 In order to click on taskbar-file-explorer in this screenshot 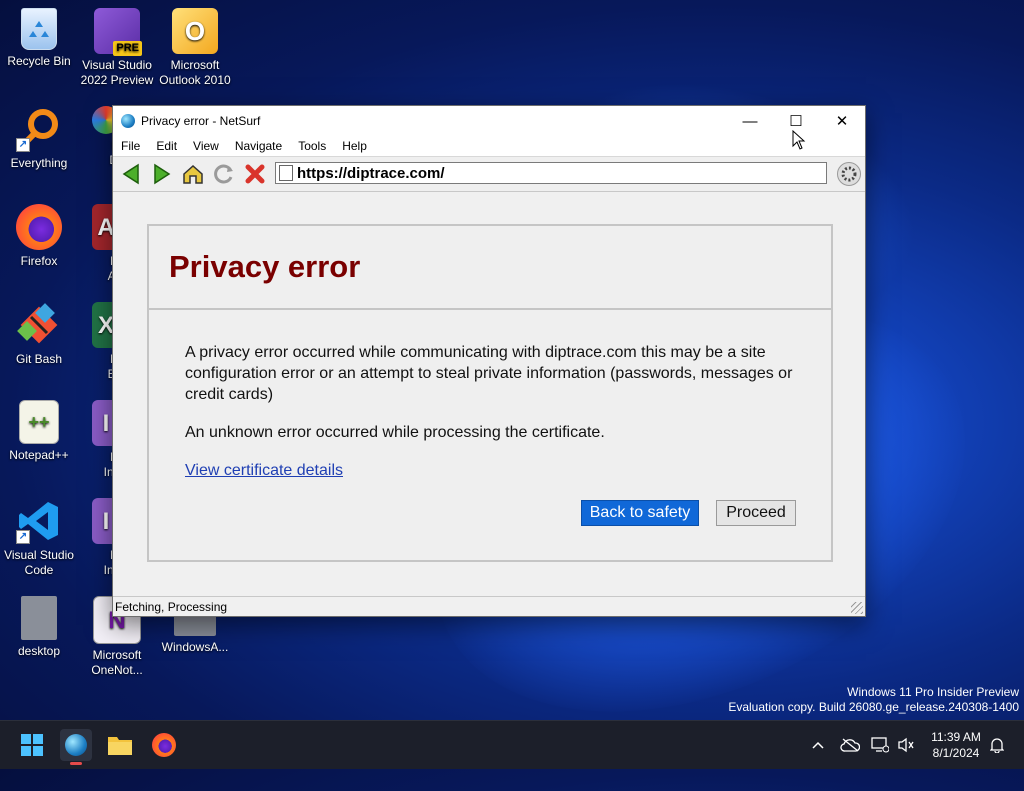, I will do `click(120, 745)`.